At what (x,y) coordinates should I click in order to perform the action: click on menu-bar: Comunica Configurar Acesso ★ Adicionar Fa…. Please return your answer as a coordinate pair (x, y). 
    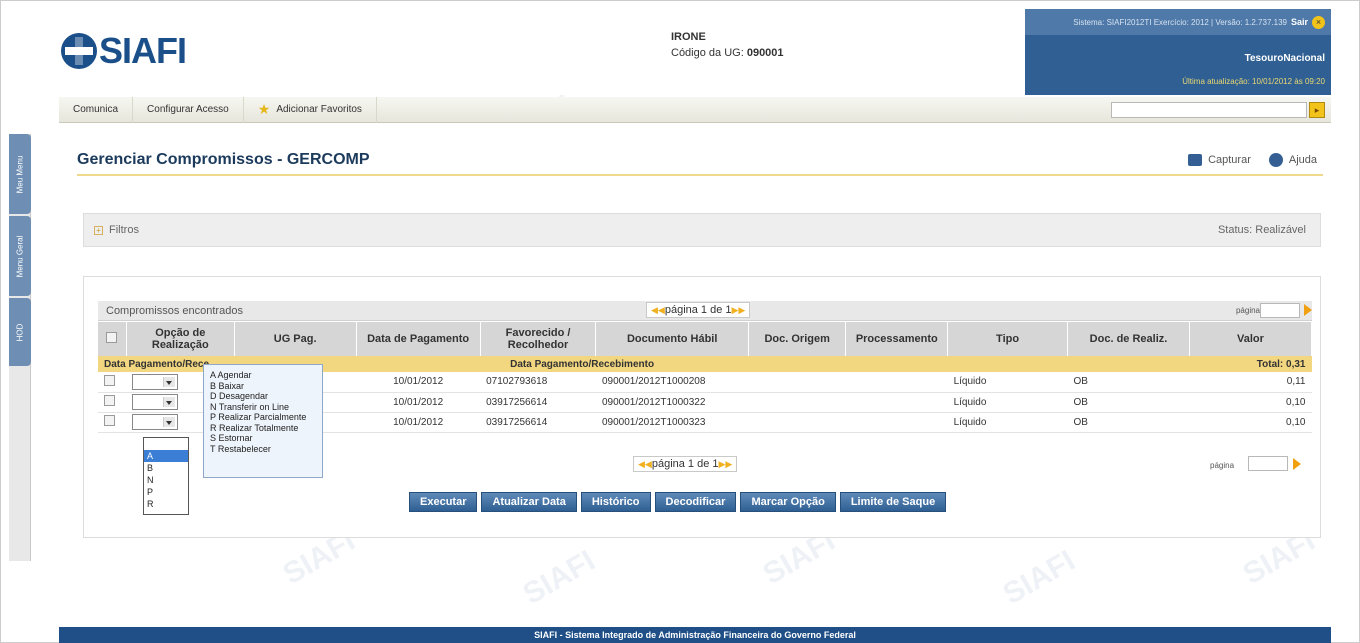
    Looking at the image, I should click on (695, 109).